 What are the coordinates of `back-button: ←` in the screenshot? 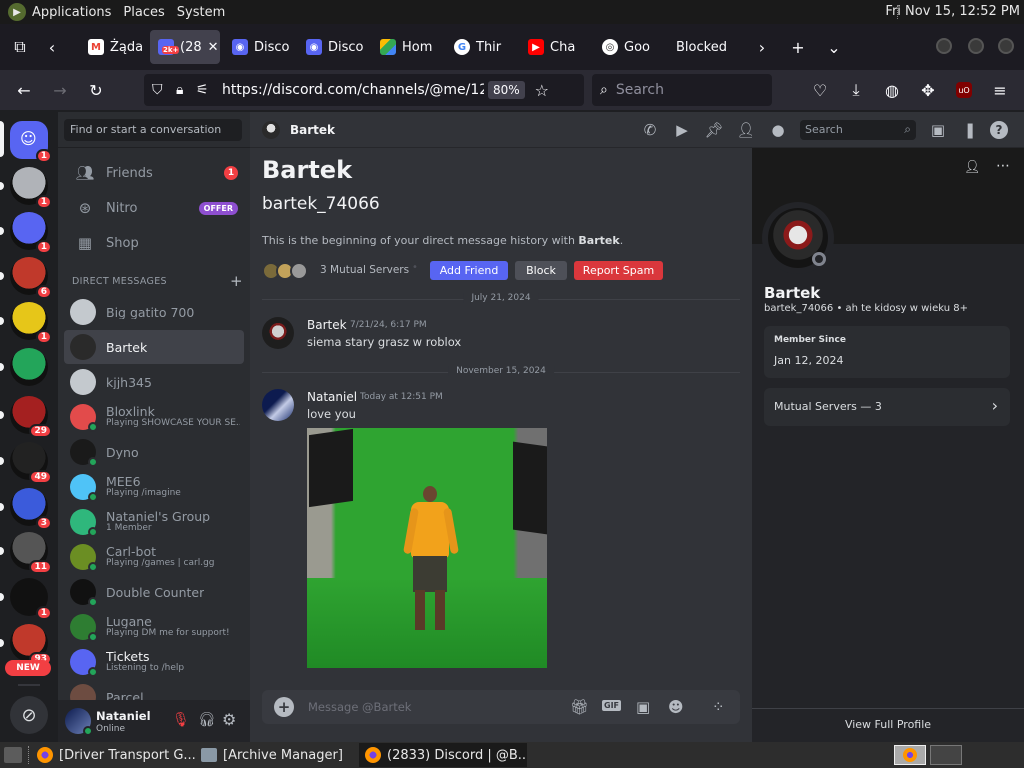 It's located at (24, 90).